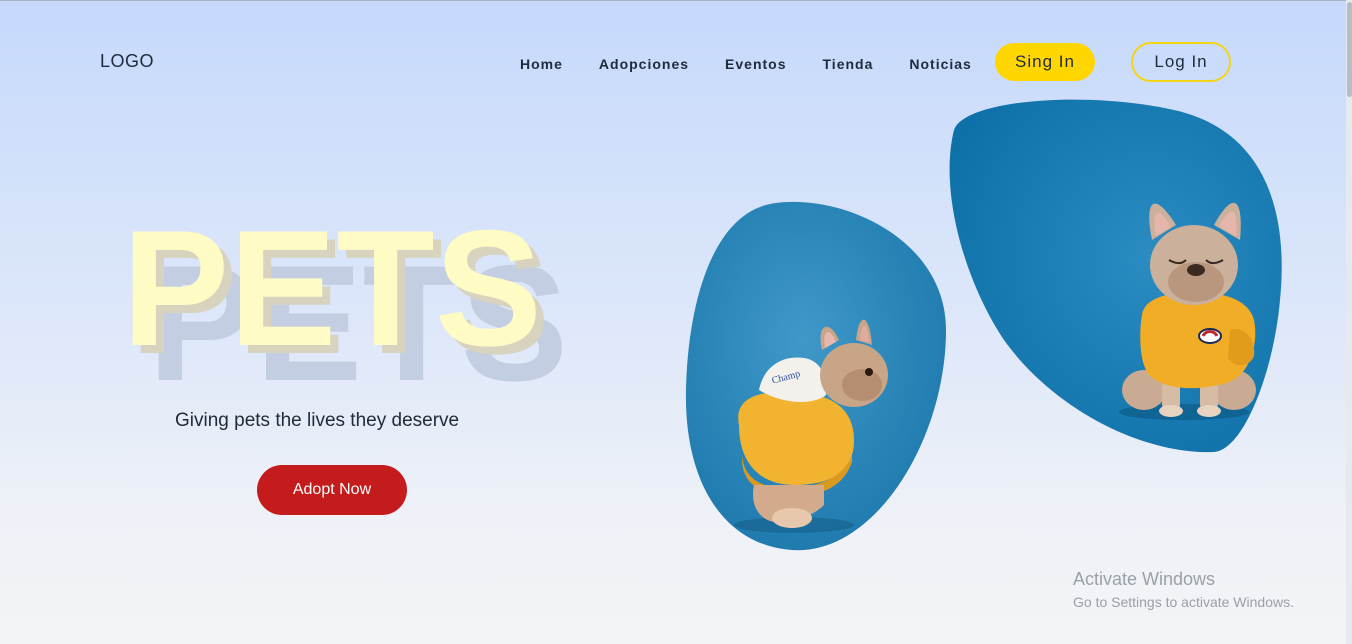 Image resolution: width=1352 pixels, height=644 pixels. I want to click on windows-activation-subtitle: Go to Settings to activate Windows., so click(1183, 602).